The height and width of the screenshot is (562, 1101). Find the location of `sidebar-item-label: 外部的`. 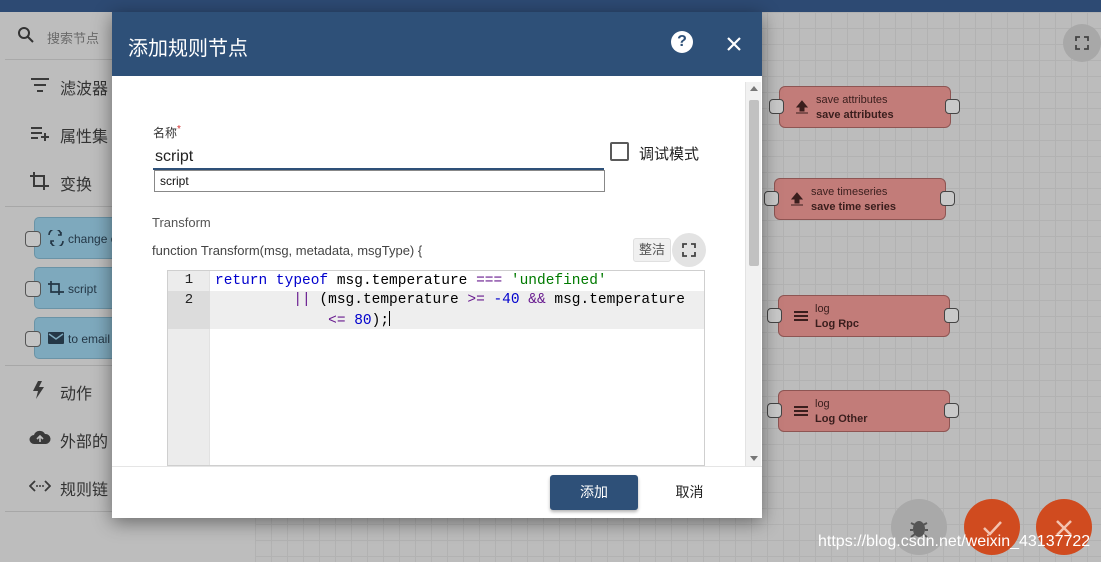

sidebar-item-label: 外部的 is located at coordinates (84, 442).